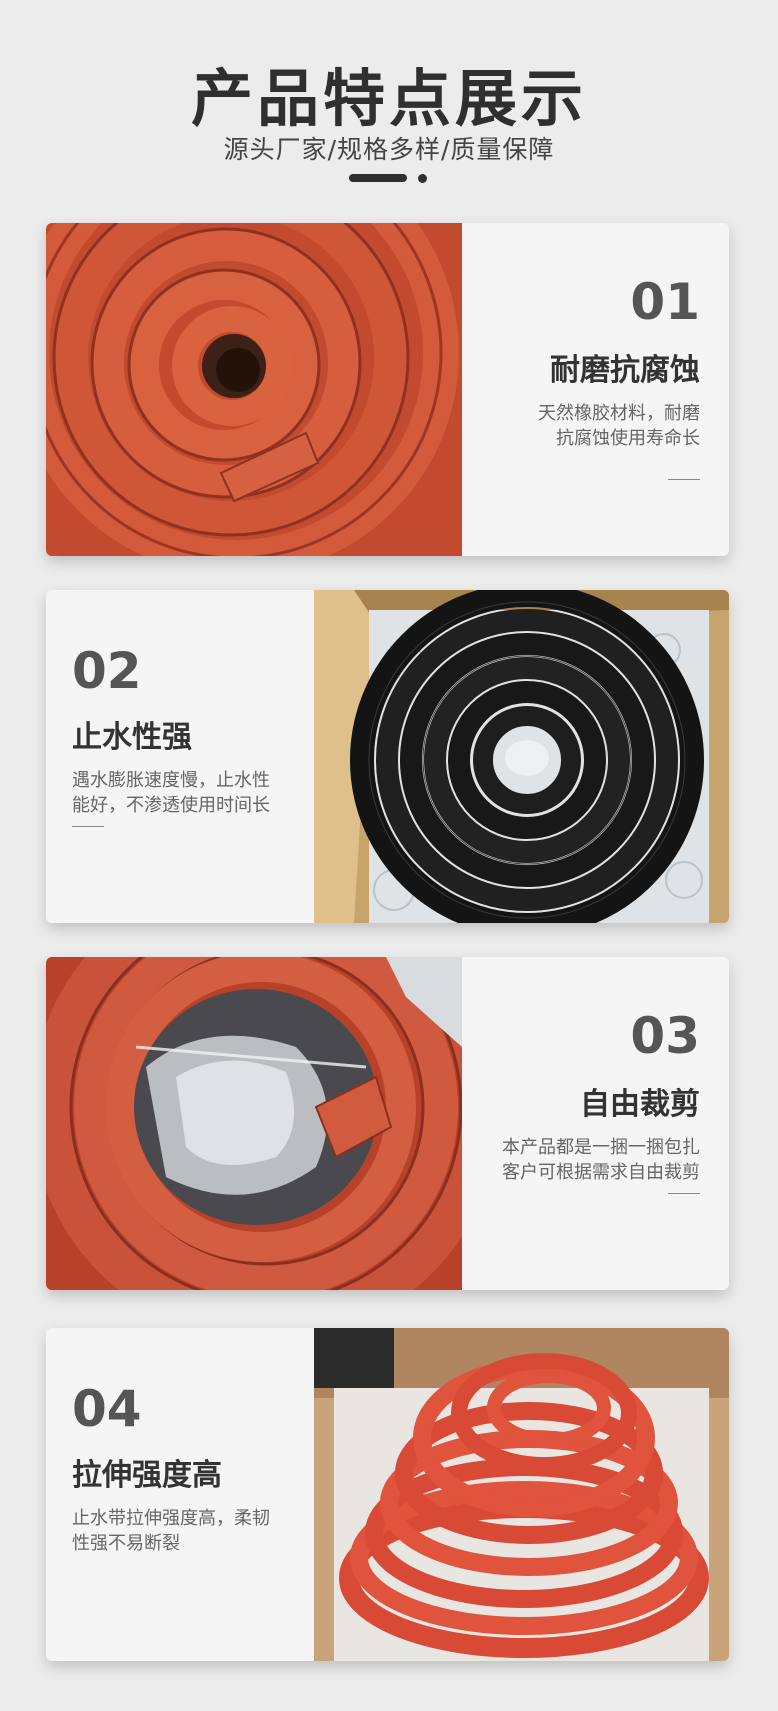 This screenshot has height=1711, width=778. I want to click on page-title: 产品特点展示, so click(388, 98).